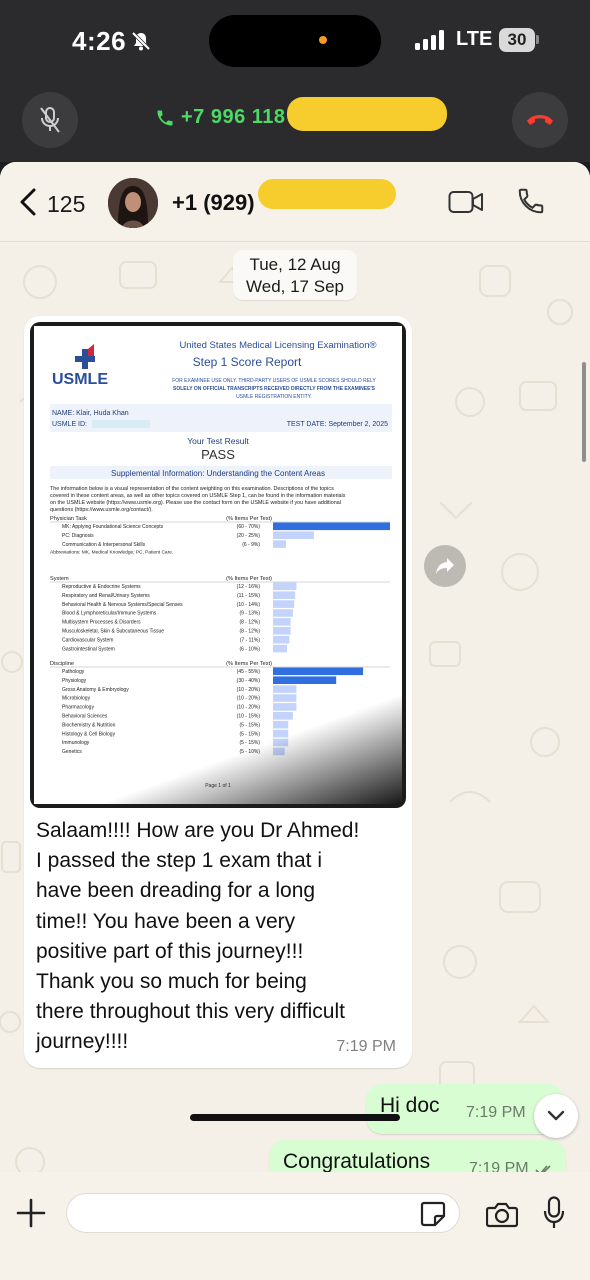 The image size is (590, 1280). I want to click on content-area-range: (30 - 40%), so click(249, 681).